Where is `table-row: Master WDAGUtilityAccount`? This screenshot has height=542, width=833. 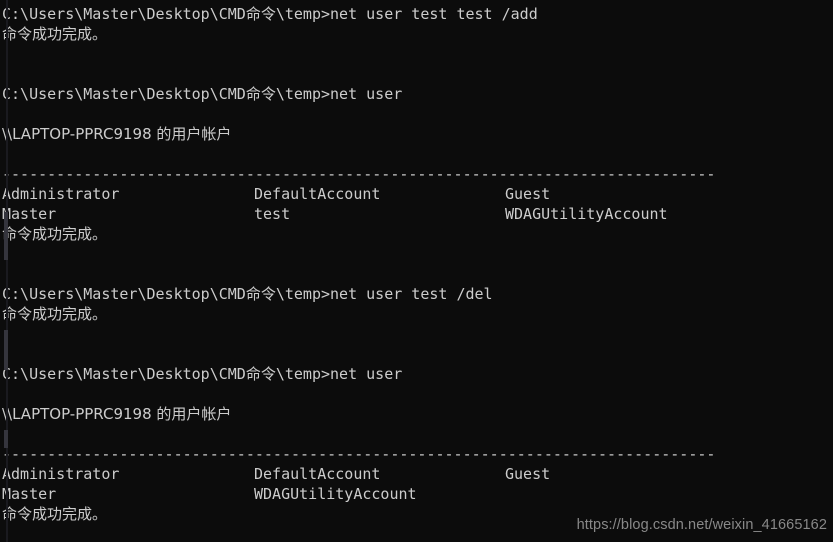 table-row: Master WDAGUtilityAccount is located at coordinates (417, 494).